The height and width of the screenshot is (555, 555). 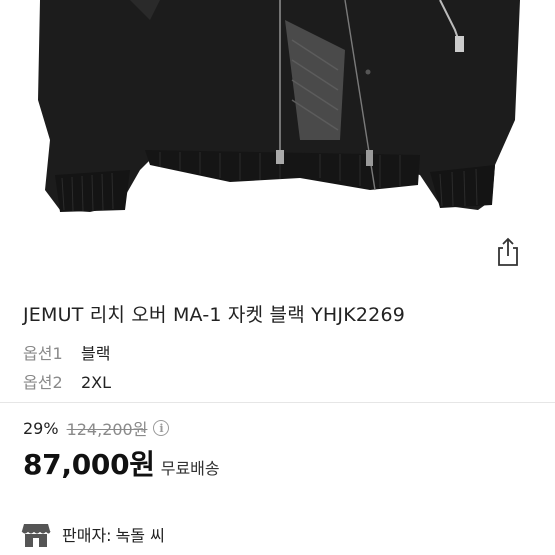 What do you see at coordinates (140, 534) in the screenshot?
I see `seller-name: 녹돌 씨` at bounding box center [140, 534].